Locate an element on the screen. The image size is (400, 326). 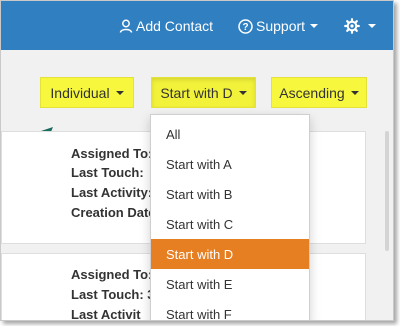
menu-item-start-with-f: Start with F is located at coordinates (230, 310).